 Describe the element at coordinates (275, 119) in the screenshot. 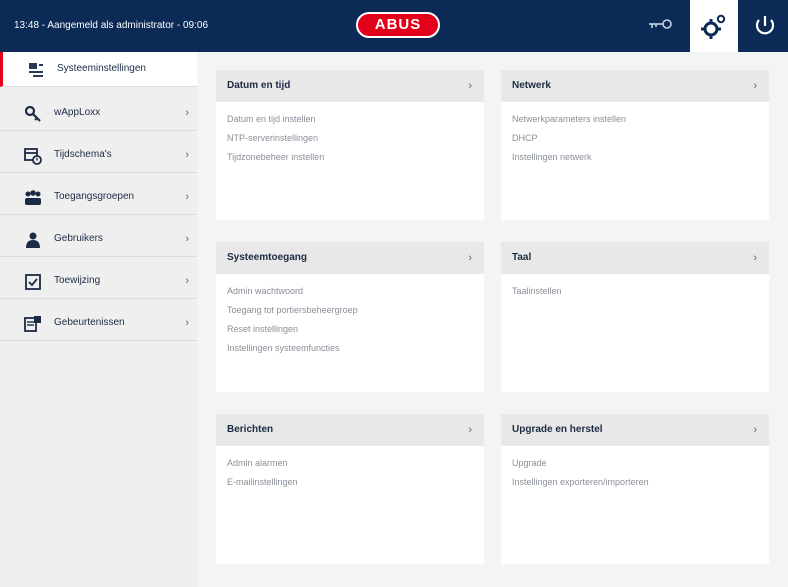

I see `card-link: Datum en tijd instellen` at that location.